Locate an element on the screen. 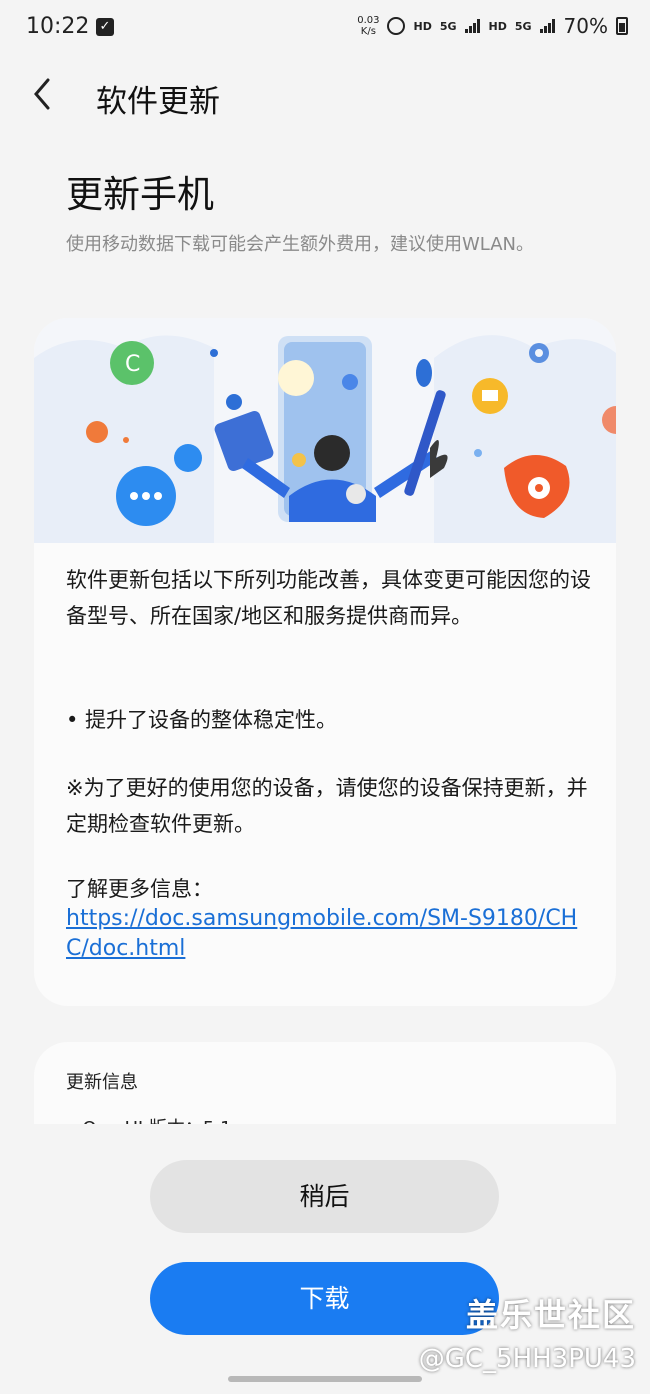  more-info-label: 了解更多信息： is located at coordinates (139, 889).